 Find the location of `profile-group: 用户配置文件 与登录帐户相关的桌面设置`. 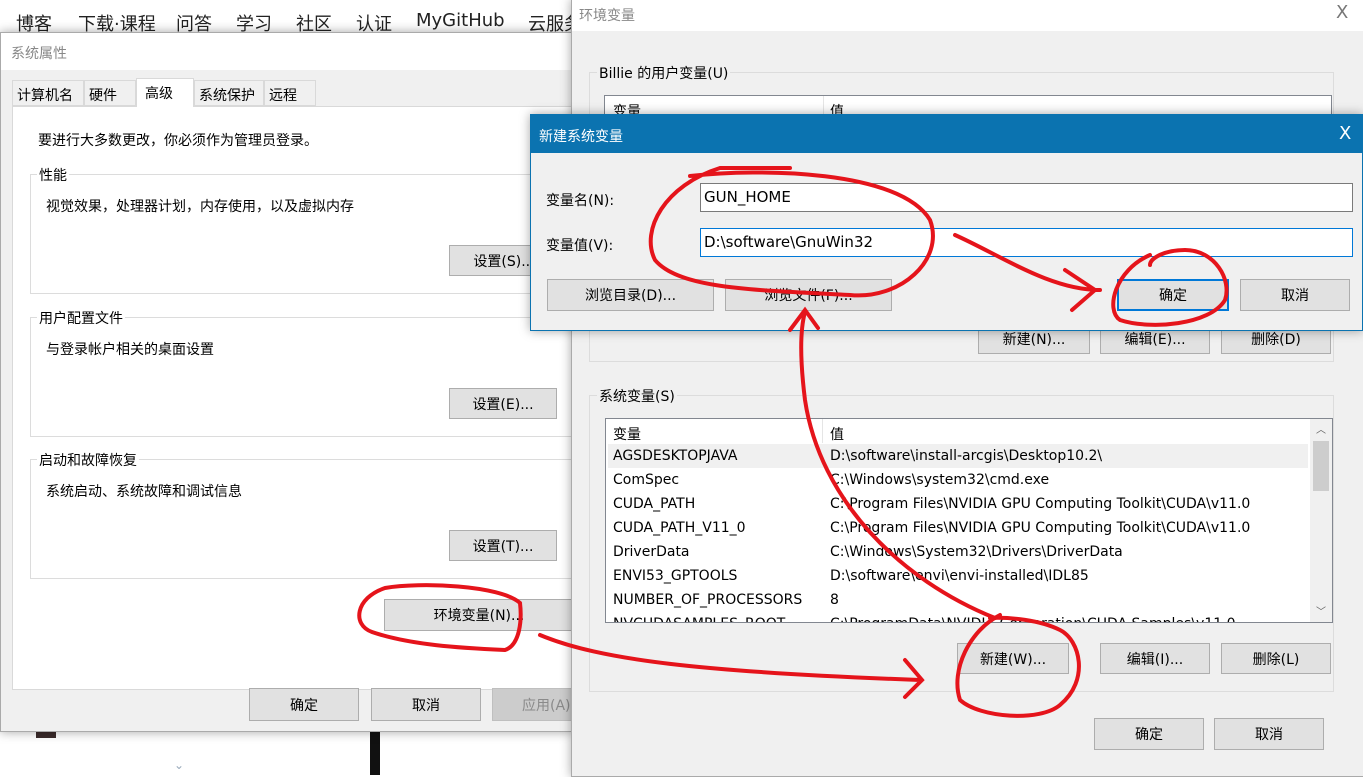

profile-group: 用户配置文件 与登录帐户相关的桌面设置 is located at coordinates (301, 372).